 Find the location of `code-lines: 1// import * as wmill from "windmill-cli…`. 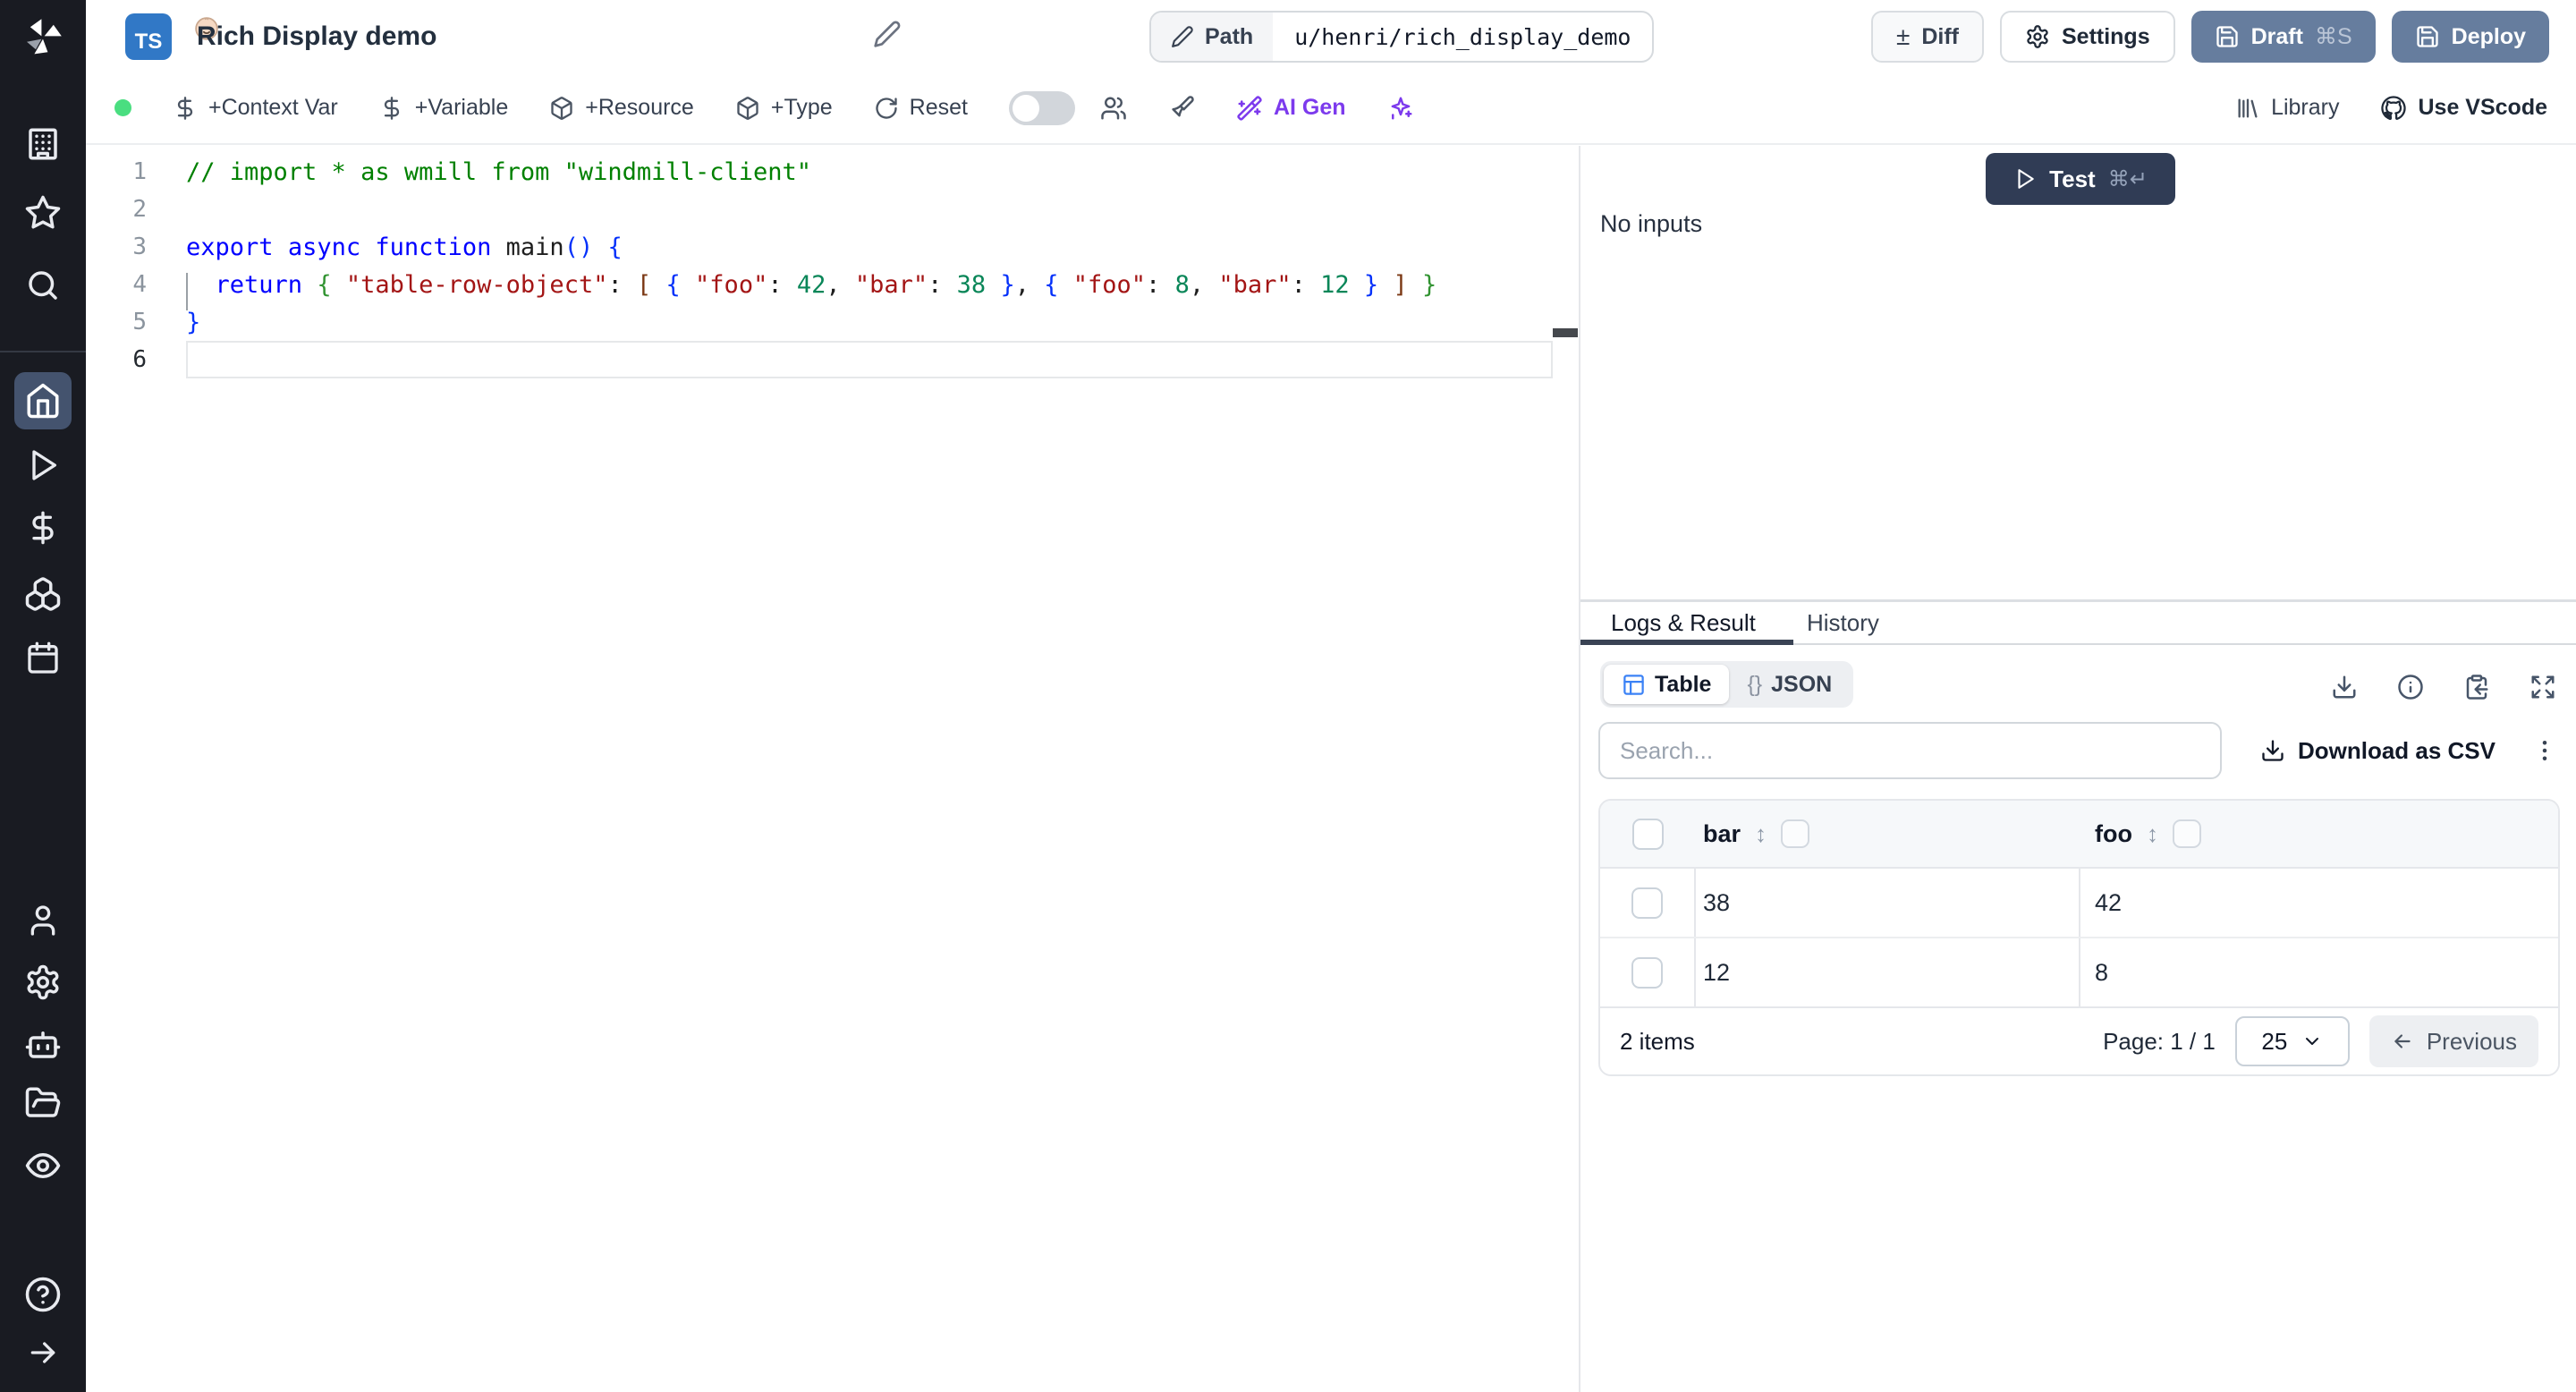

code-lines: 1// import * as wmill from "windmill-cli… is located at coordinates (832, 265).